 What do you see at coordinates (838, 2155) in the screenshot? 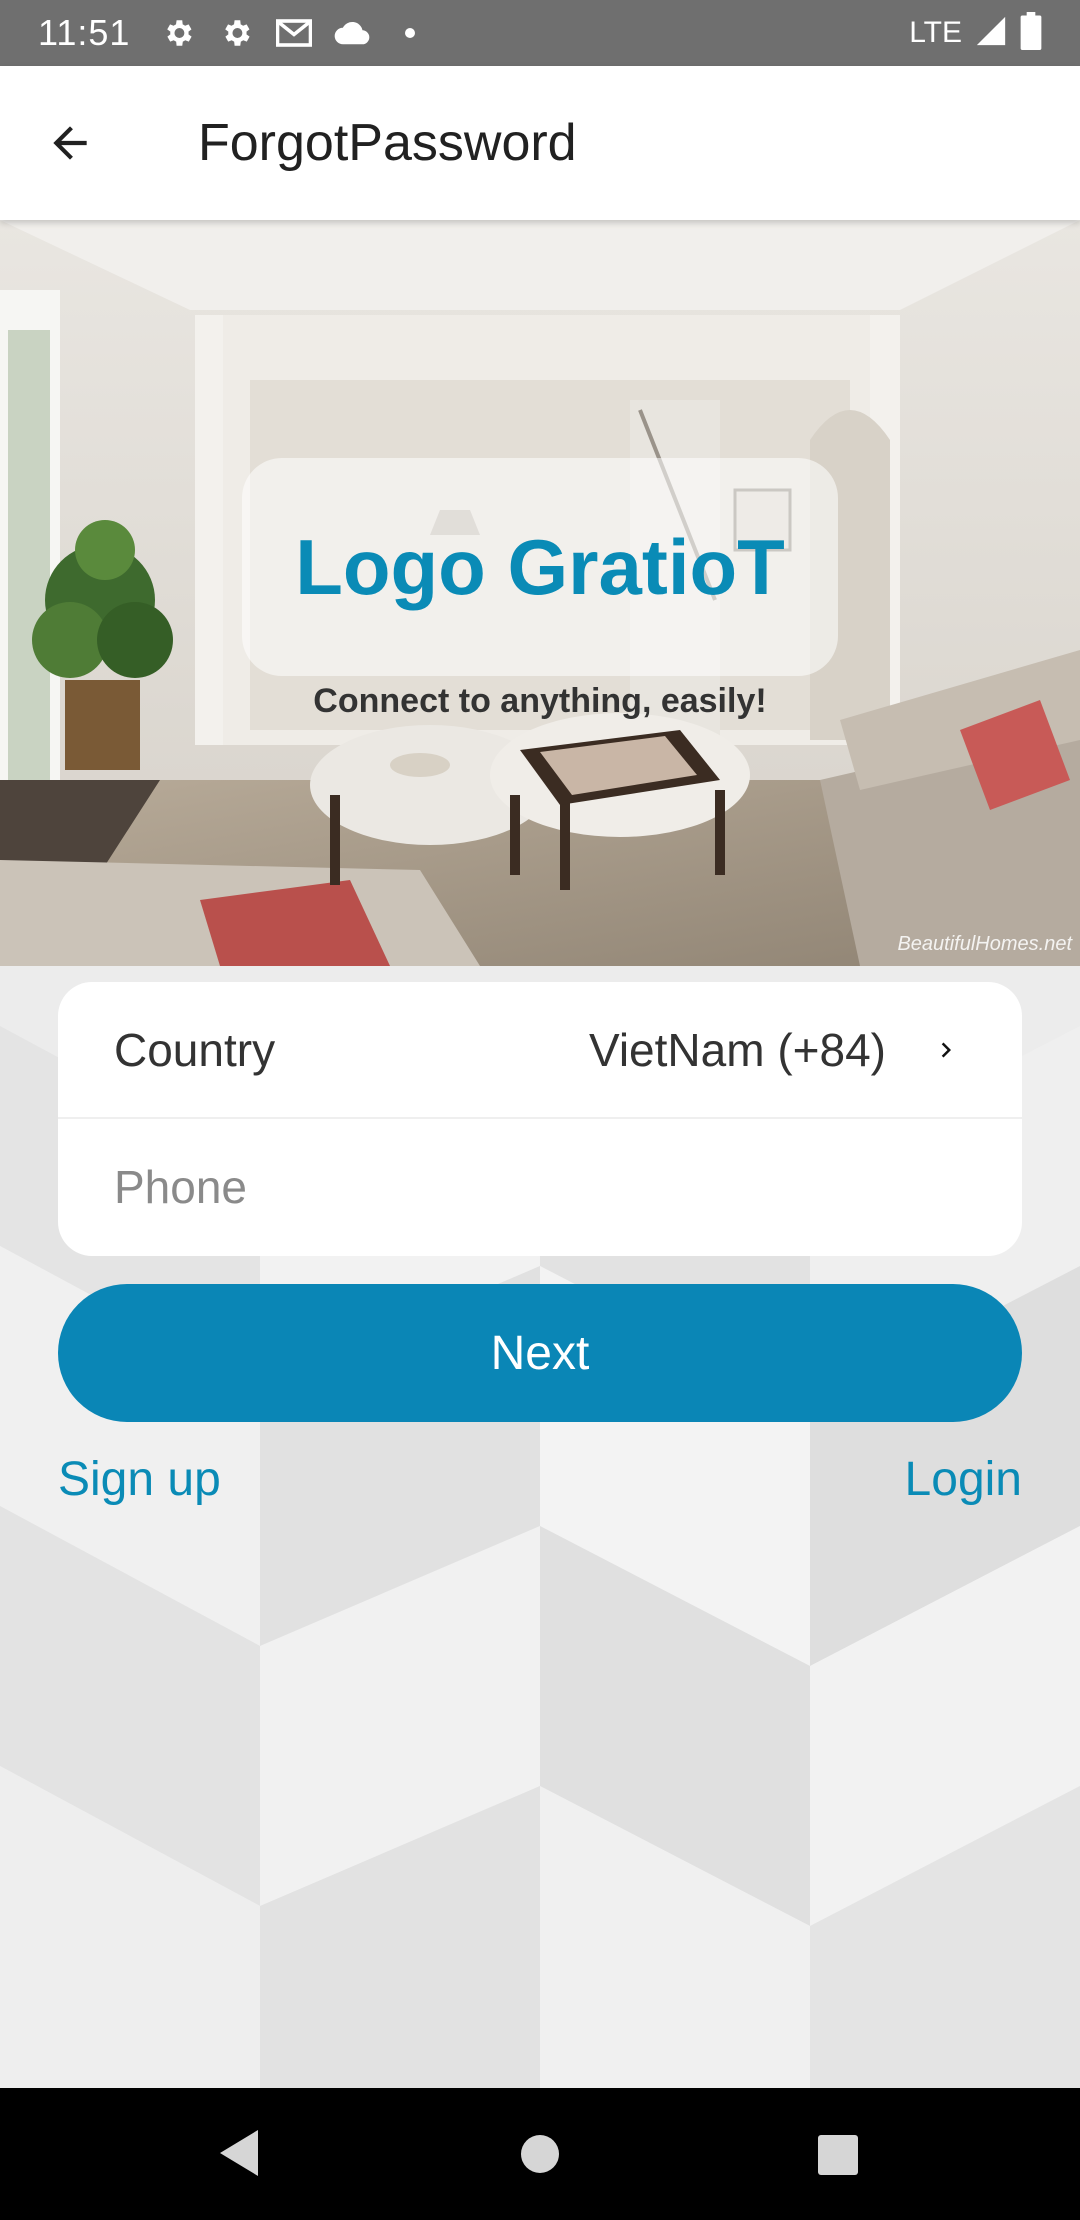
I see `nav-recents-icon` at bounding box center [838, 2155].